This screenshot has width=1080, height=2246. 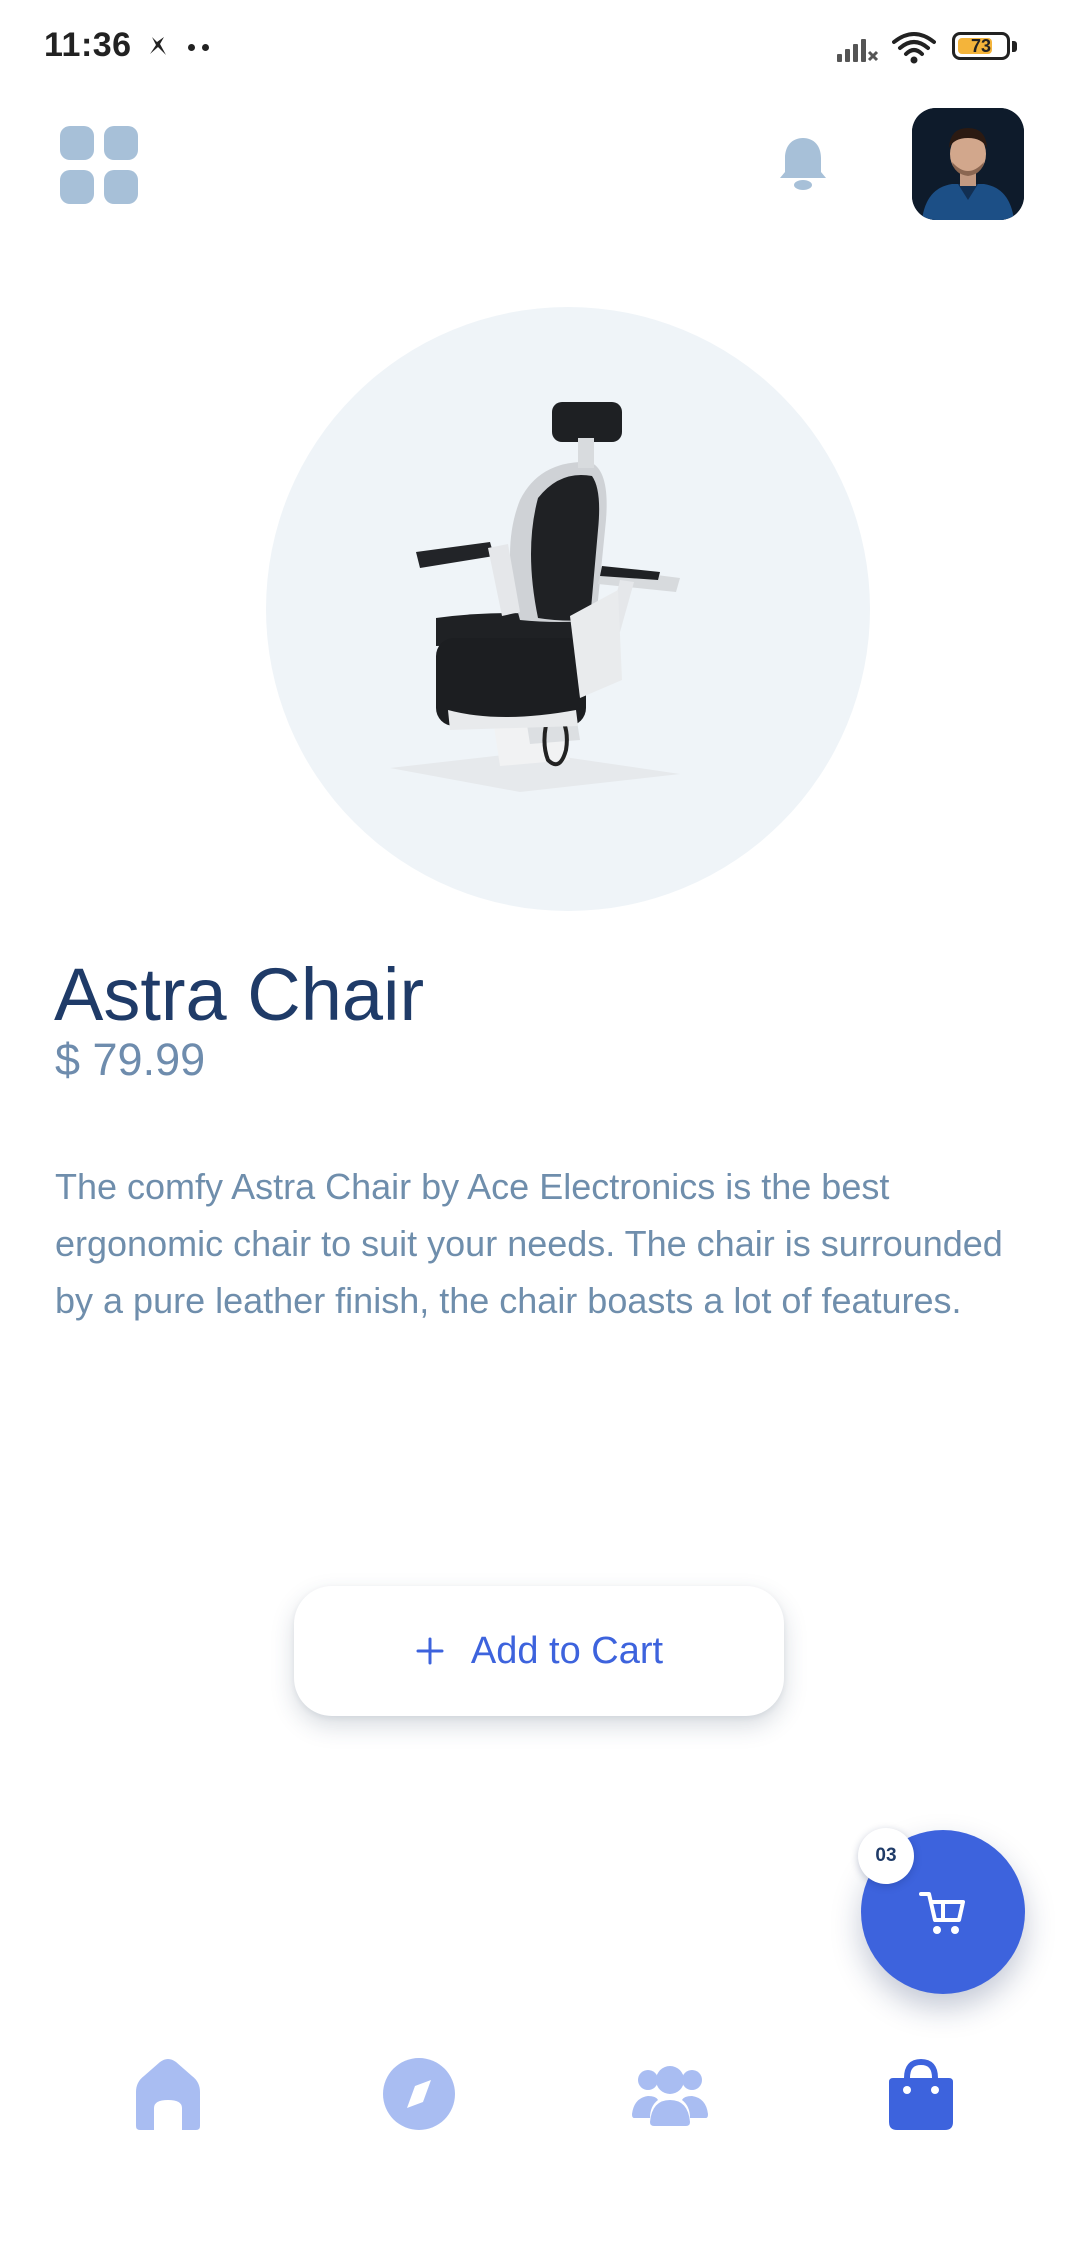 I want to click on avatar, so click(x=968, y=164).